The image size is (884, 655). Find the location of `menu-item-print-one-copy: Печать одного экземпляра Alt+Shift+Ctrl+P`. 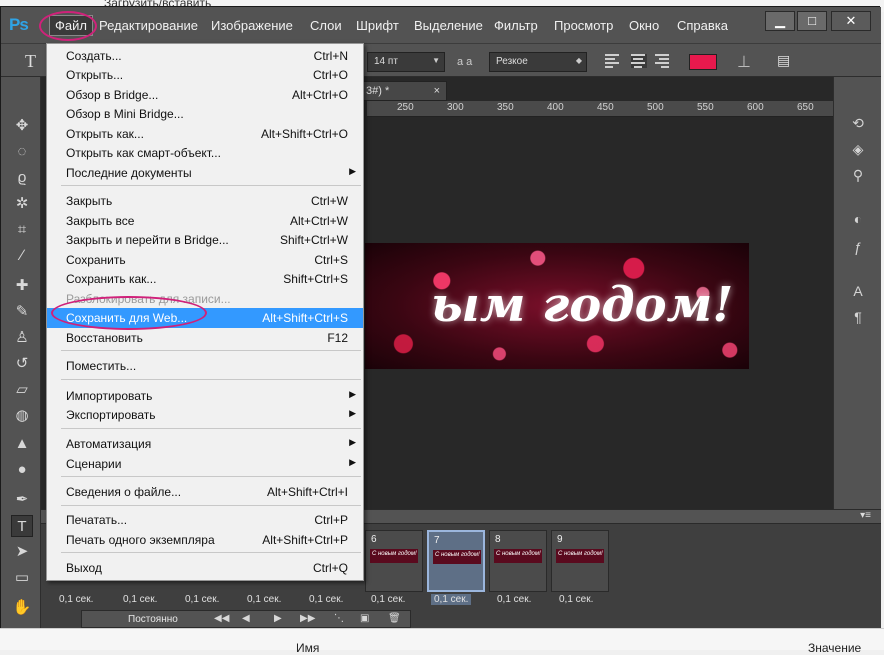

menu-item-print-one-copy: Печать одного экземпляра Alt+Shift+Ctrl+P is located at coordinates (205, 540).